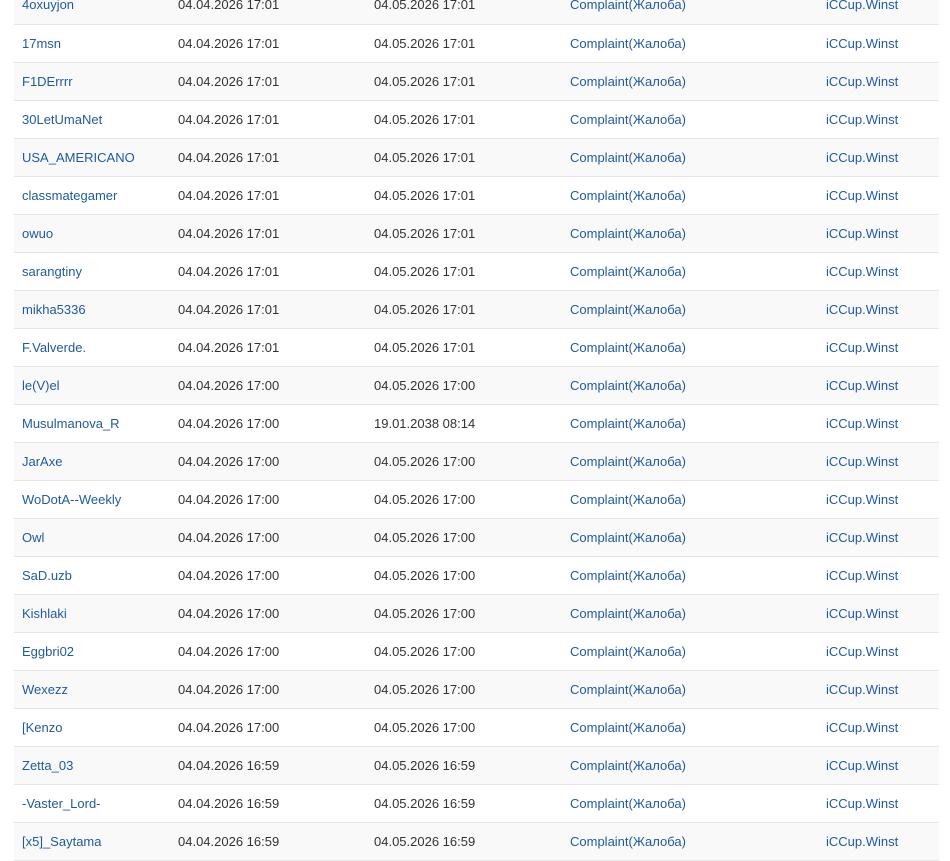 The image size is (950, 861). Describe the element at coordinates (92, 385) in the screenshot. I see `cell-name: le(V)el` at that location.